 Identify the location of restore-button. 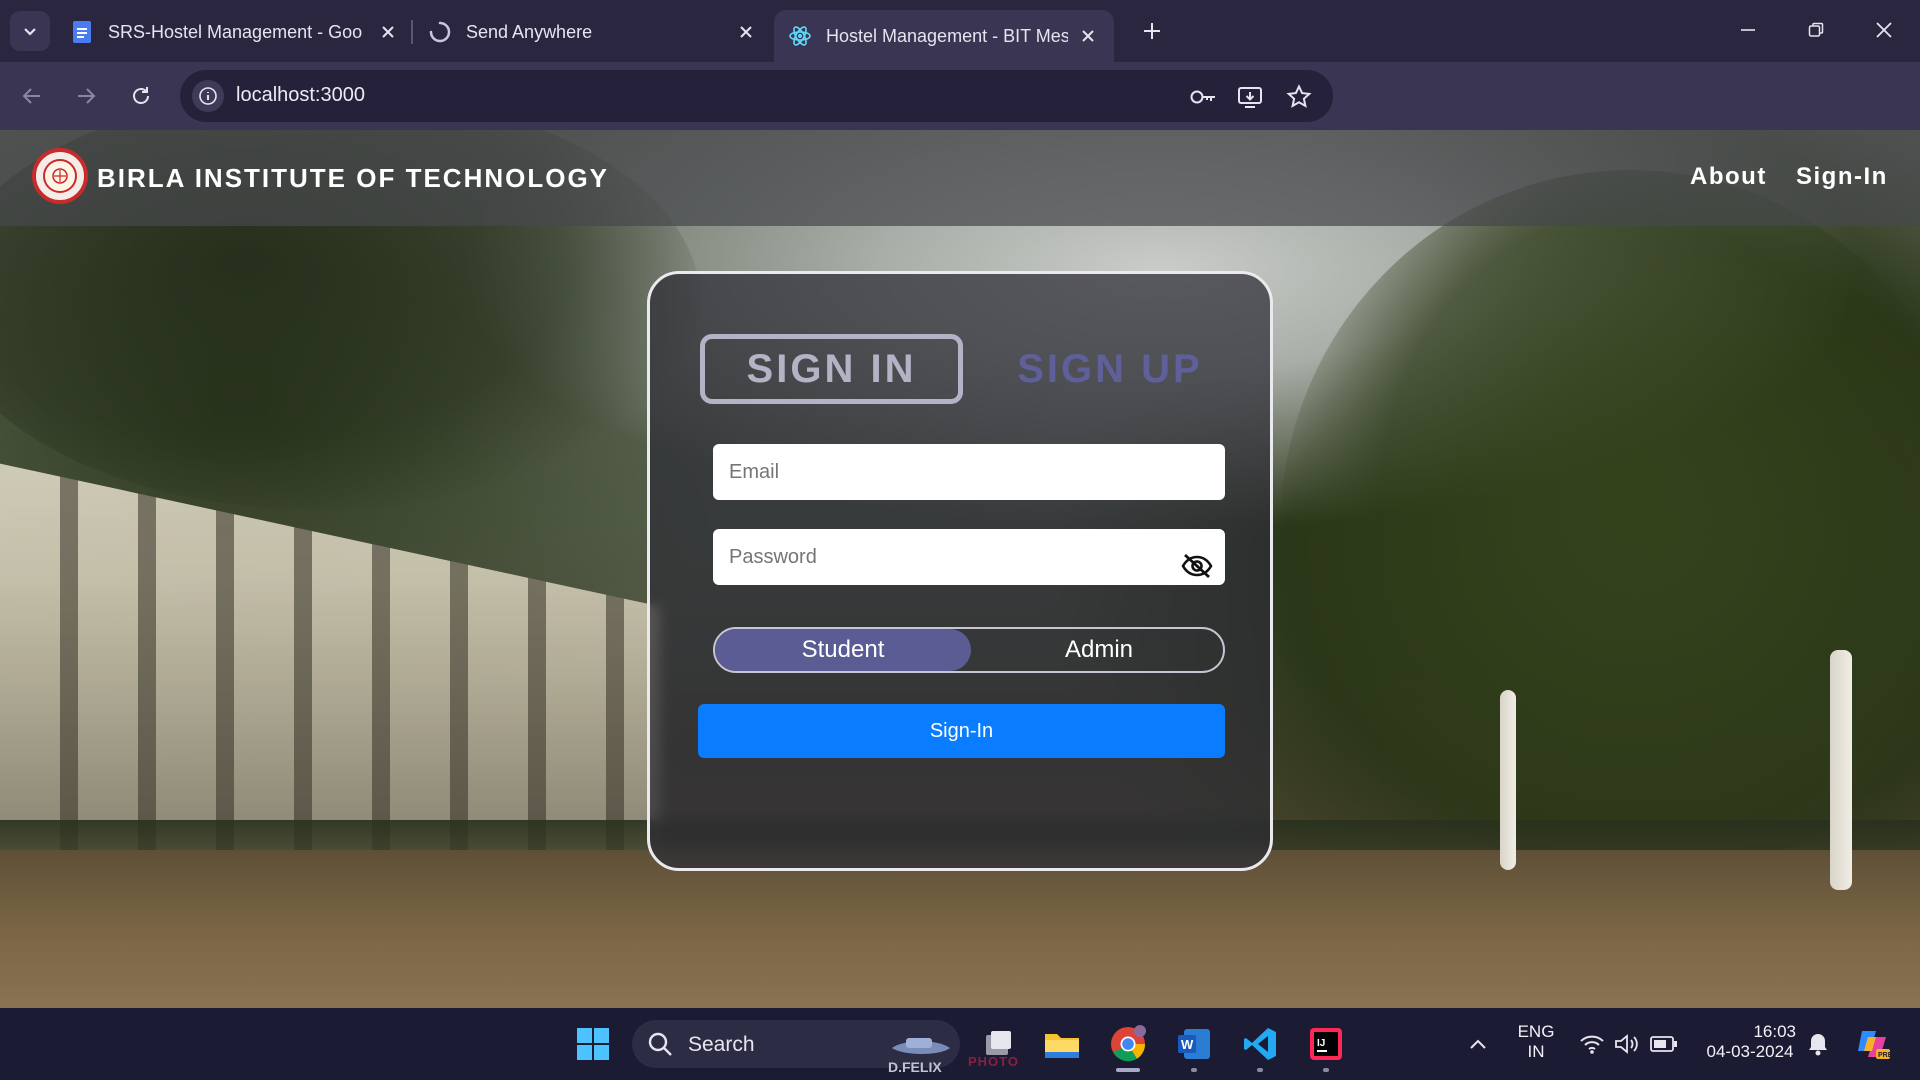
(1816, 30).